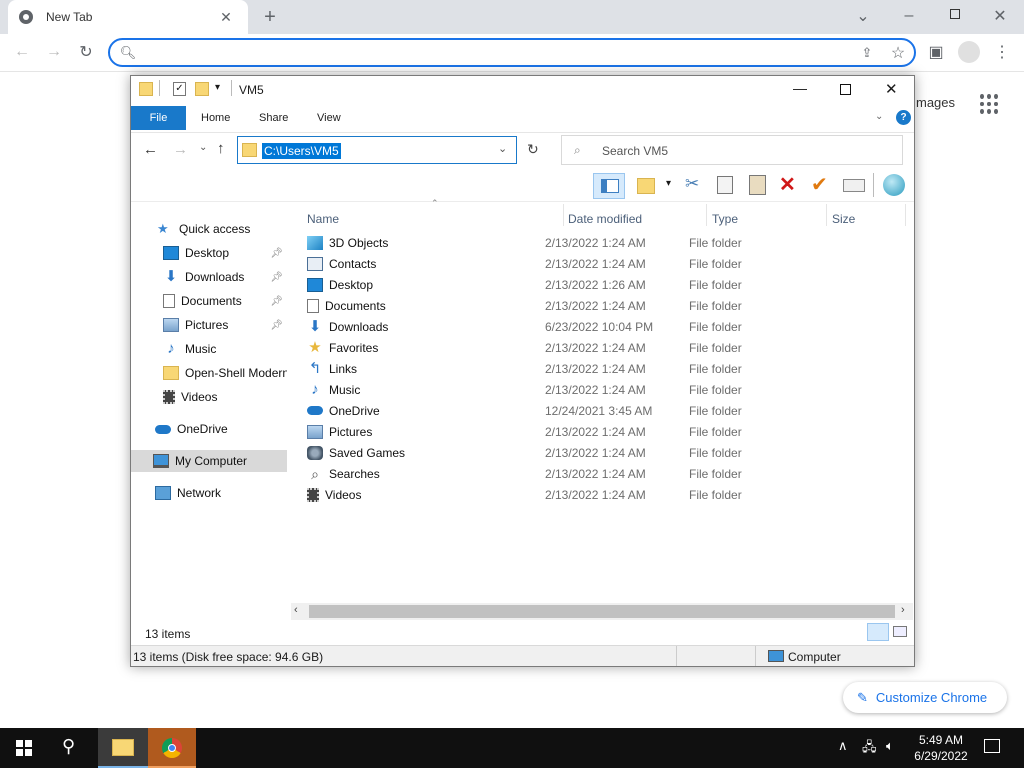 Image resolution: width=1024 pixels, height=768 pixels. Describe the element at coordinates (898, 53) in the screenshot. I see `bookmark-star-icon: ☆` at that location.